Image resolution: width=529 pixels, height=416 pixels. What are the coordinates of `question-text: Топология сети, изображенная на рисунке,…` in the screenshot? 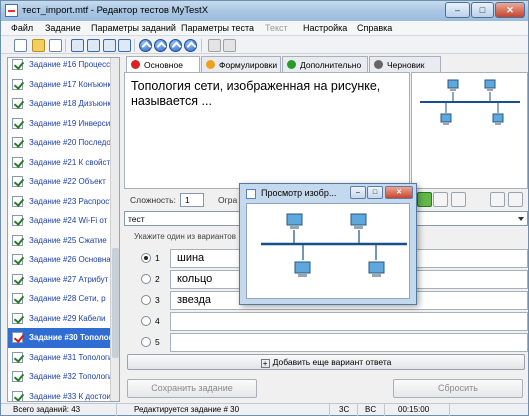 It's located at (256, 93).